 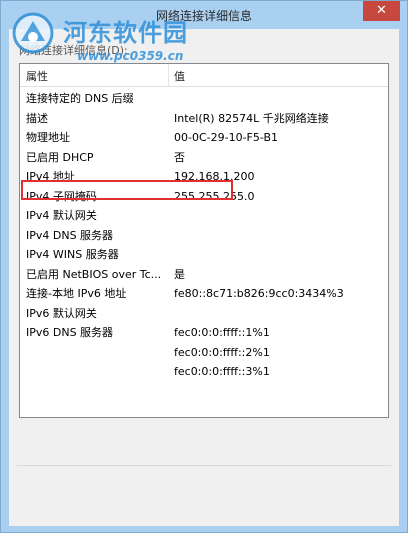 I want to click on window-title: 网络连接详细信息, so click(x=203, y=16).